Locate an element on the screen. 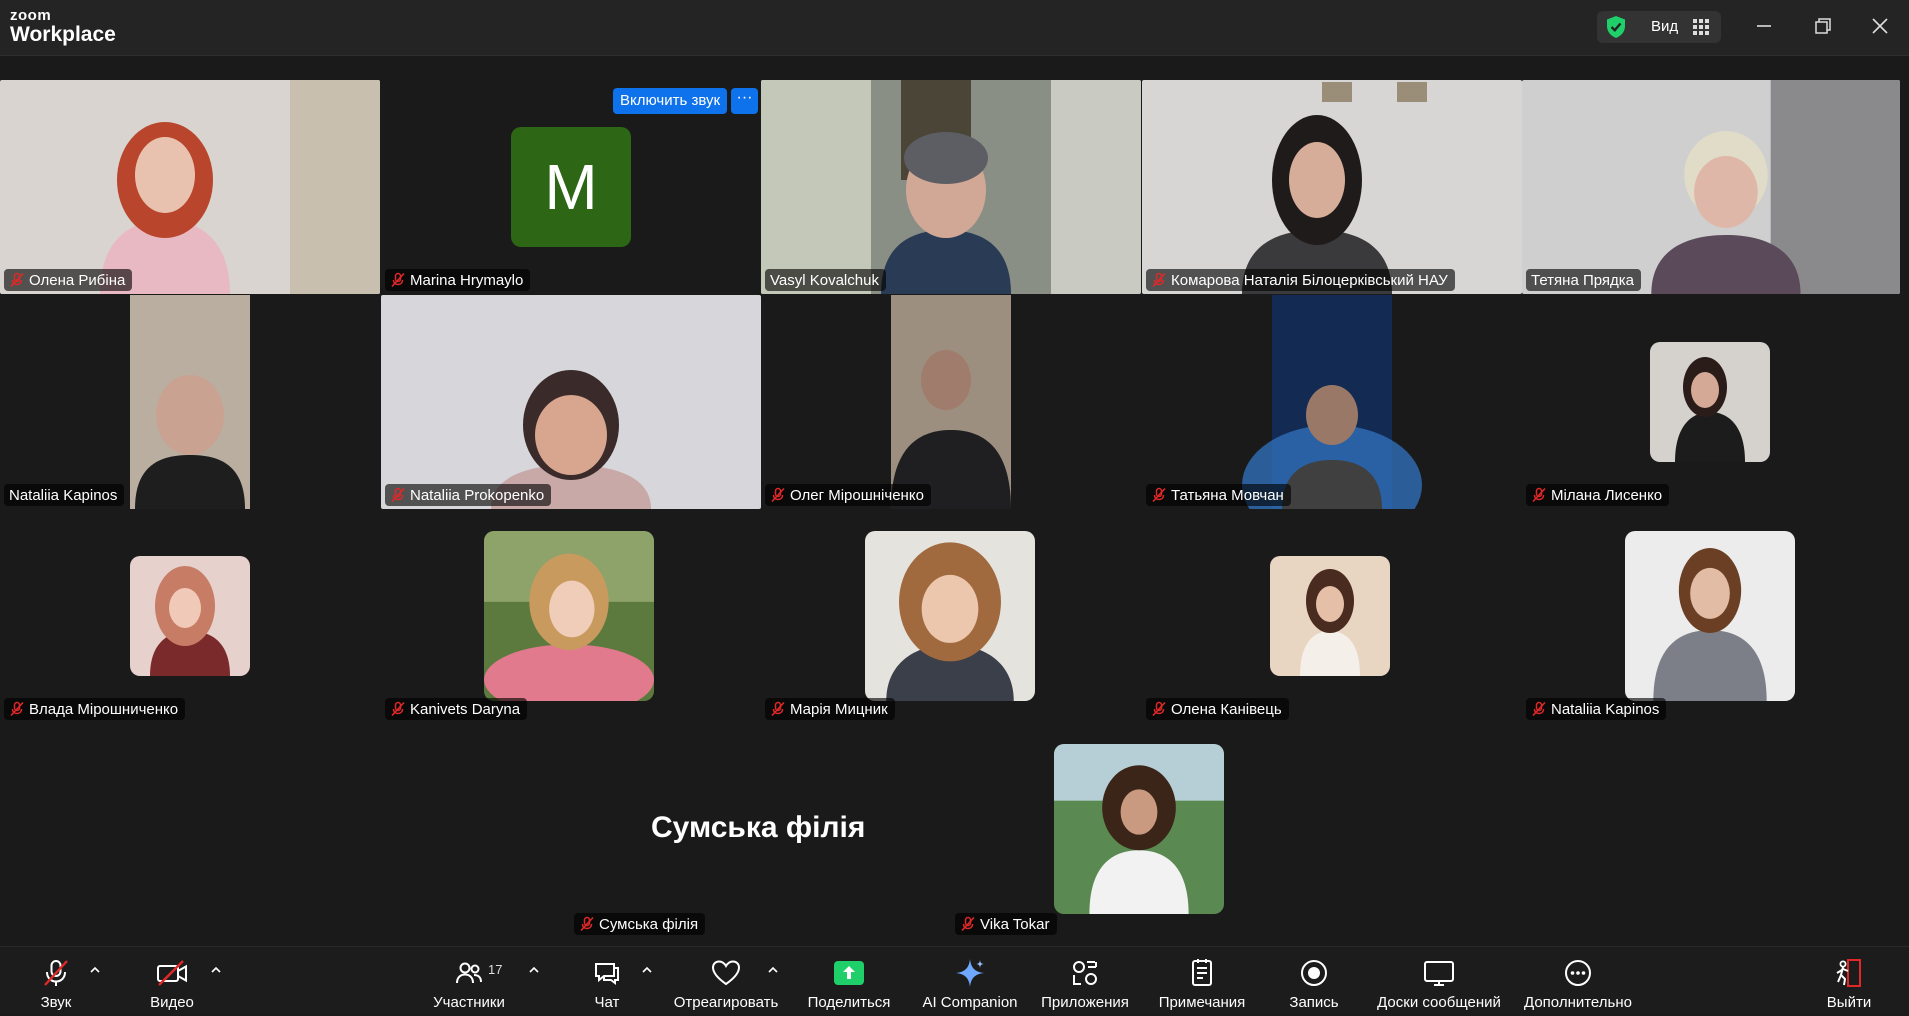  participant-tile: Тетяна Прядка is located at coordinates (1711, 187).